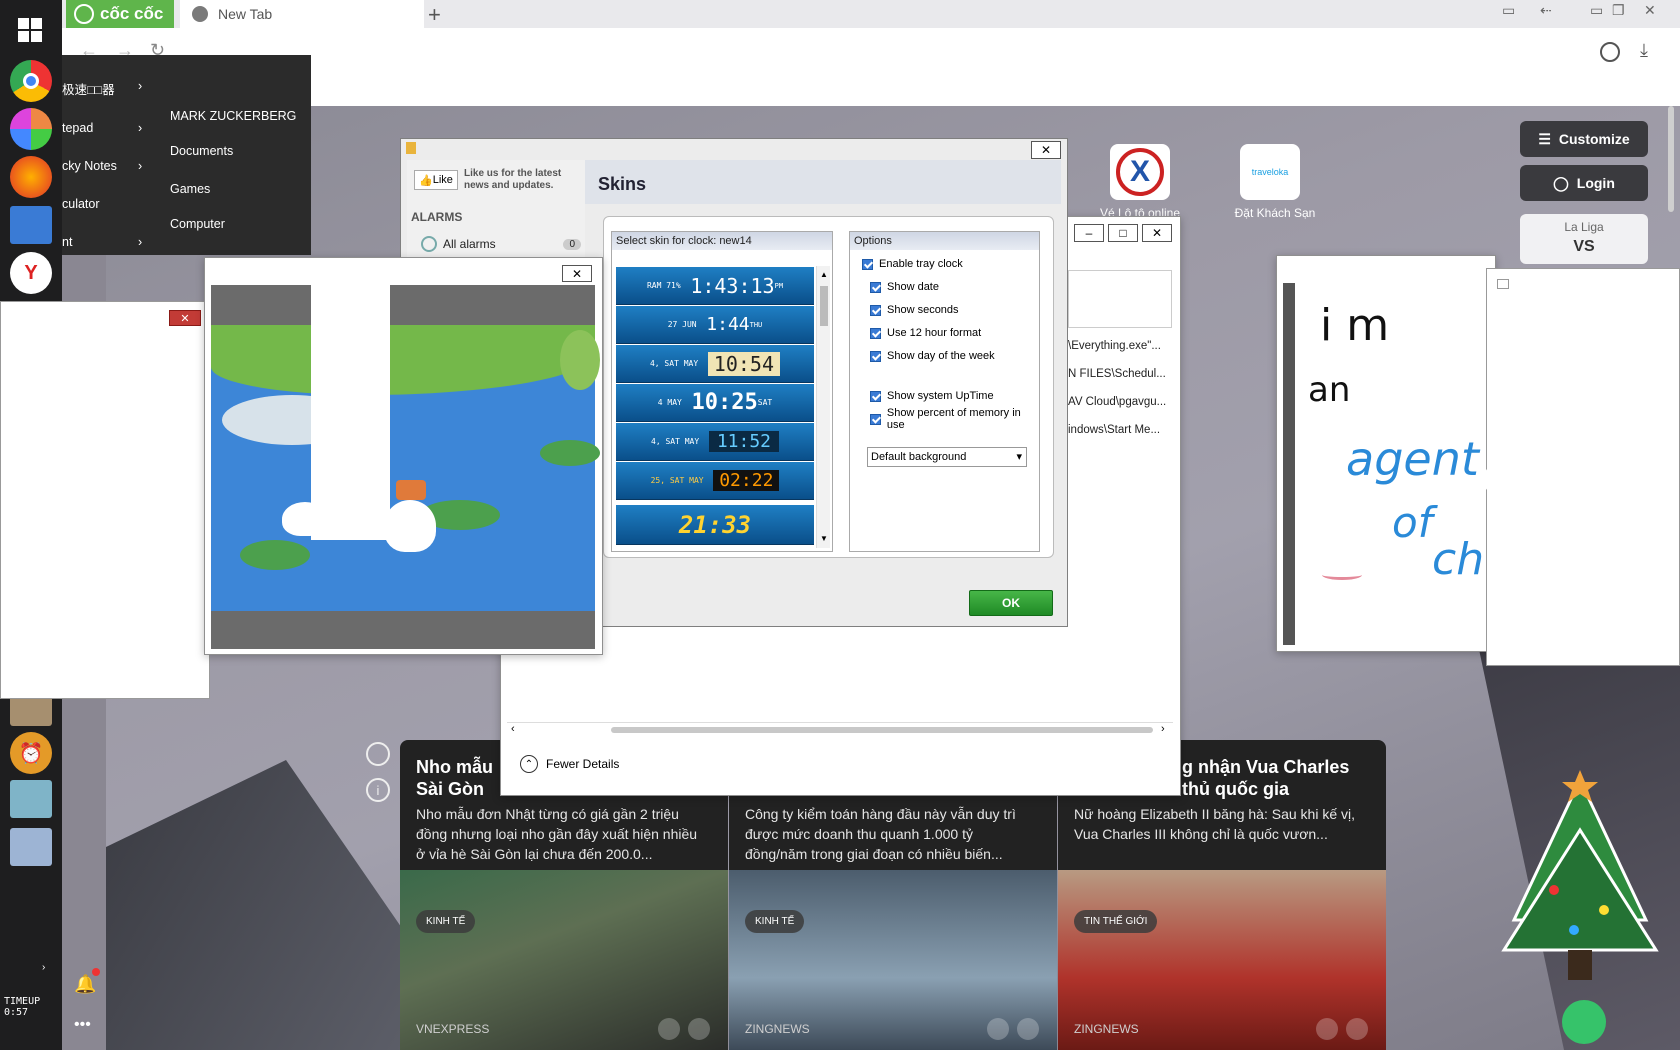 Image resolution: width=1680 pixels, height=1050 pixels. Describe the element at coordinates (107, 88) in the screenshot. I see `start-item-0: 极速□□器 ›` at that location.